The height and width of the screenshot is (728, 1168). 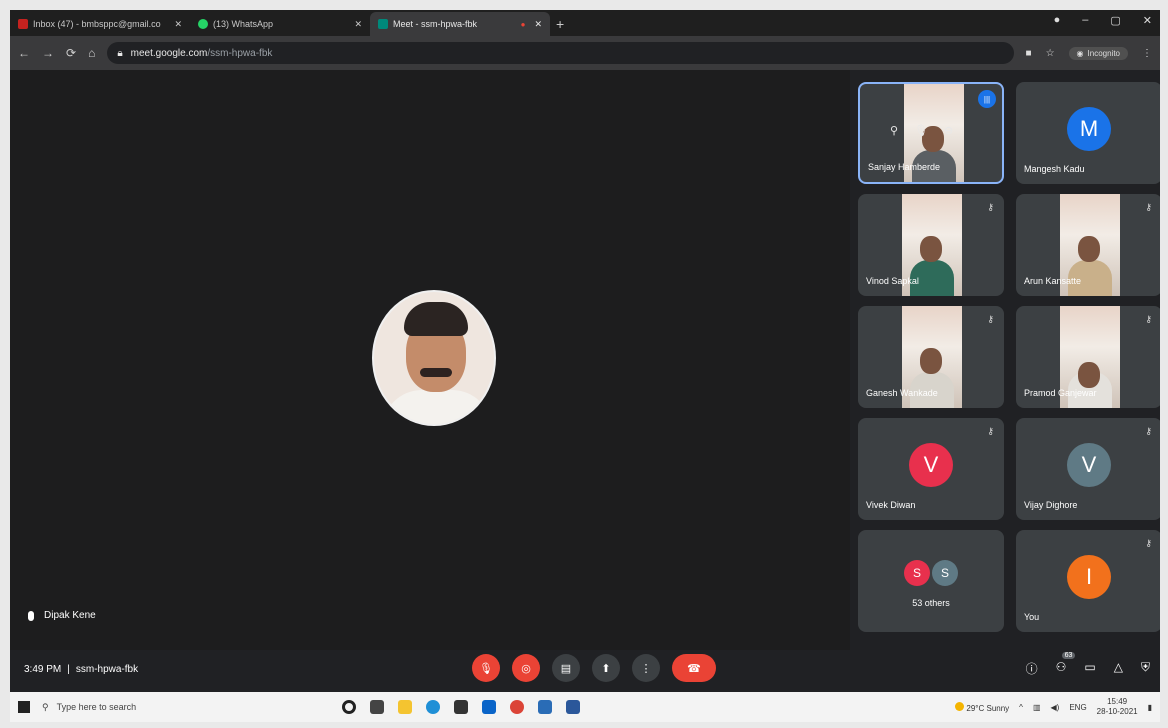 I want to click on clock-date: 28-10-2021, so click(x=1117, y=711).